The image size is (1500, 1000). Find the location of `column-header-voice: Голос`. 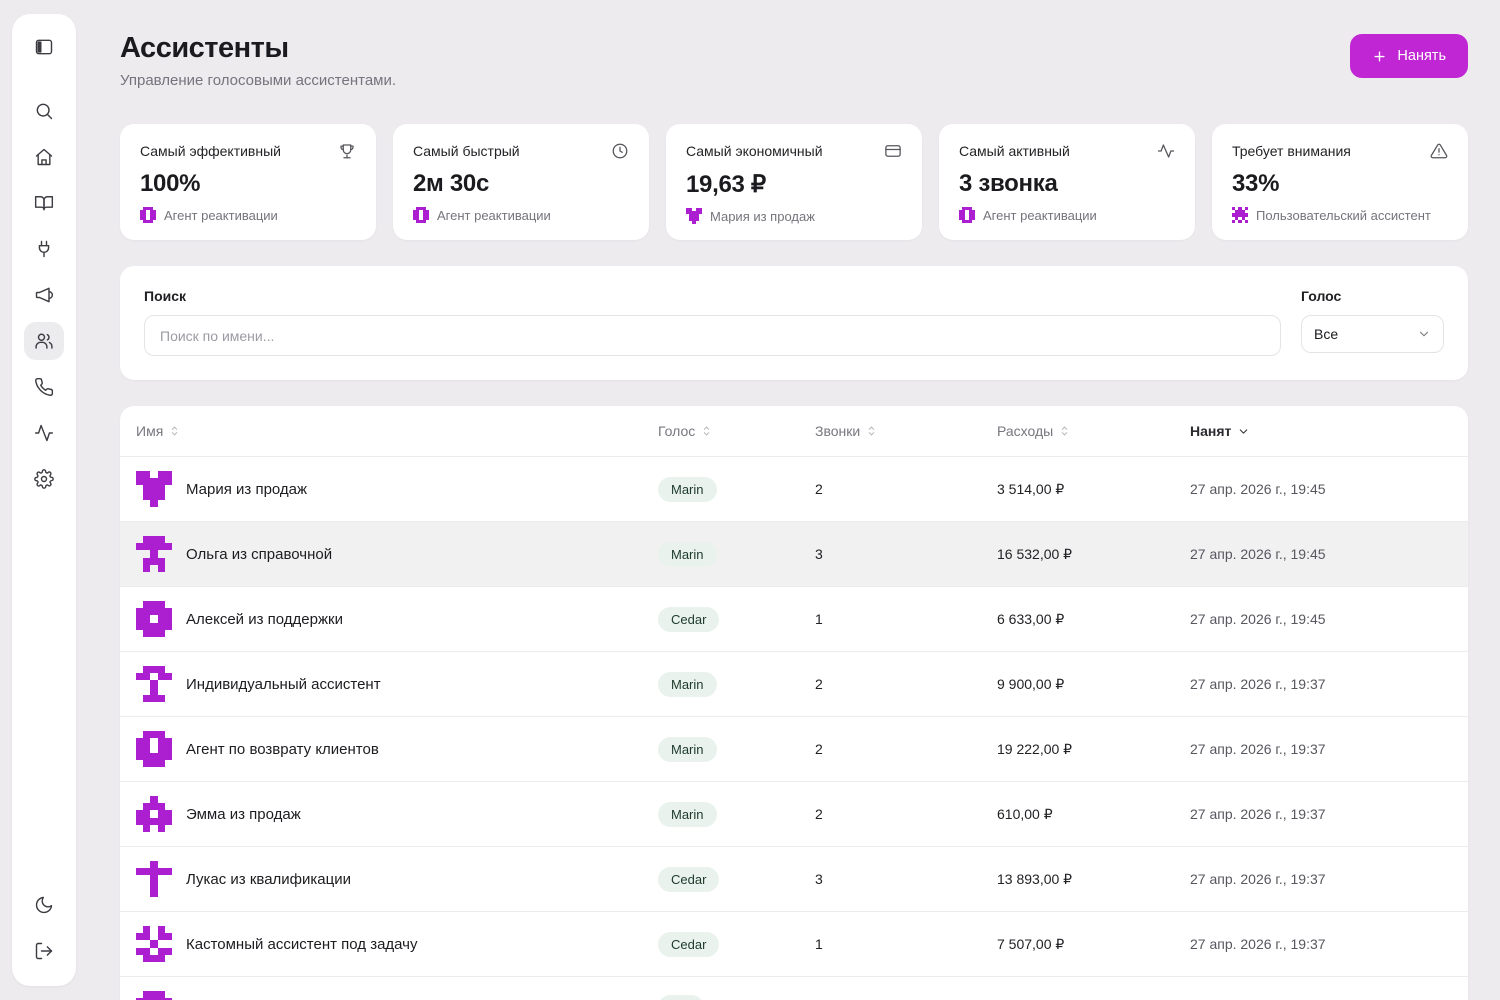

column-header-voice: Голос is located at coordinates (736, 431).